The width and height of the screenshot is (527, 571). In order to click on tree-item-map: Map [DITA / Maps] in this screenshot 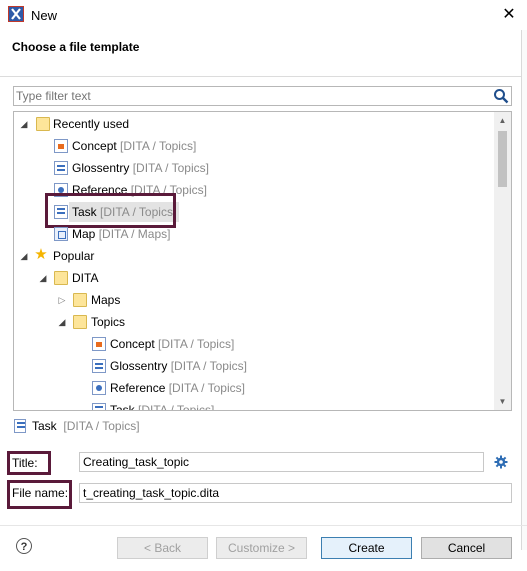, I will do `click(262, 234)`.